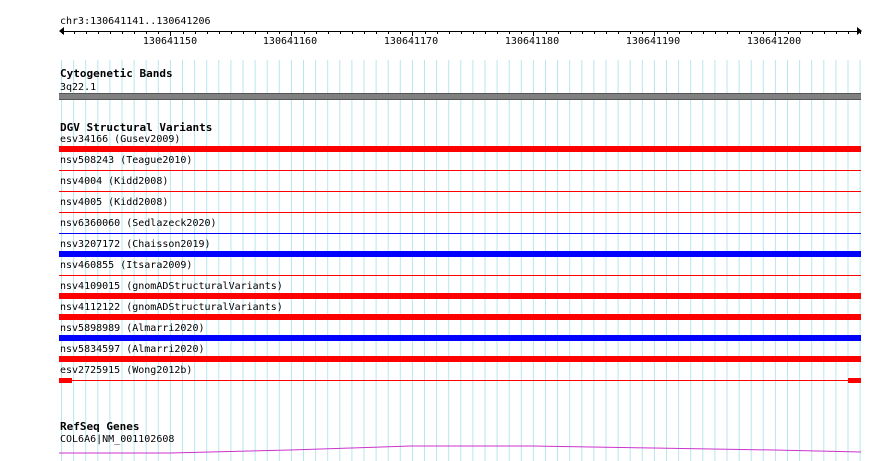 The width and height of the screenshot is (890, 461). What do you see at coordinates (132, 328) in the screenshot?
I see `dgv-feature-label: nsv5898989 (Almarri2020)` at bounding box center [132, 328].